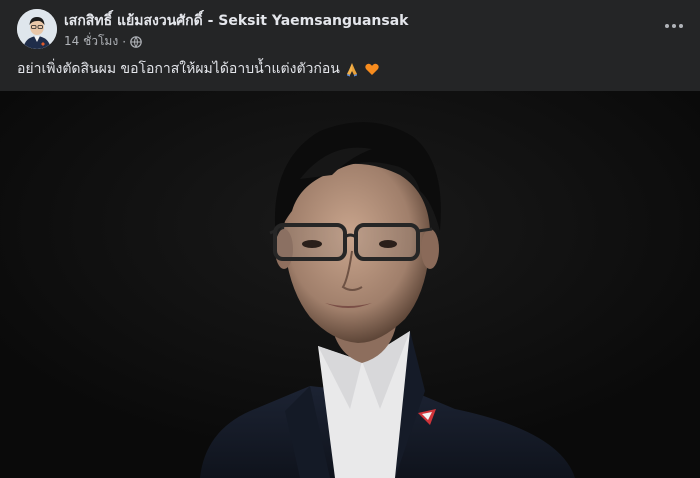 The width and height of the screenshot is (700, 478). Describe the element at coordinates (136, 41) in the screenshot. I see `globe-icon` at that location.